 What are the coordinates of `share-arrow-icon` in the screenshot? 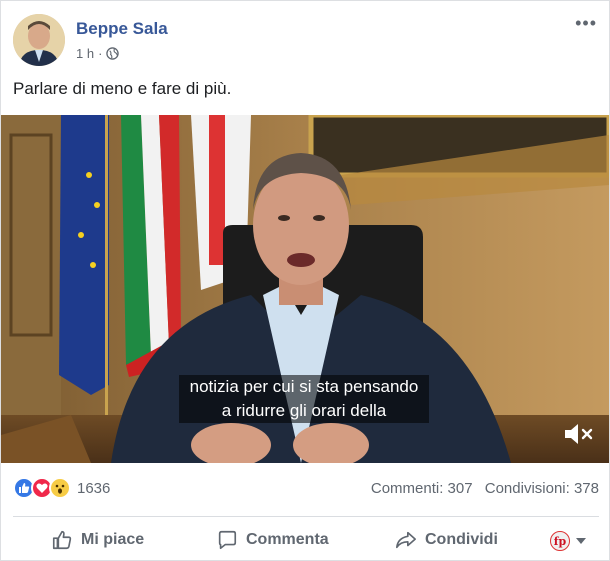 It's located at (406, 540).